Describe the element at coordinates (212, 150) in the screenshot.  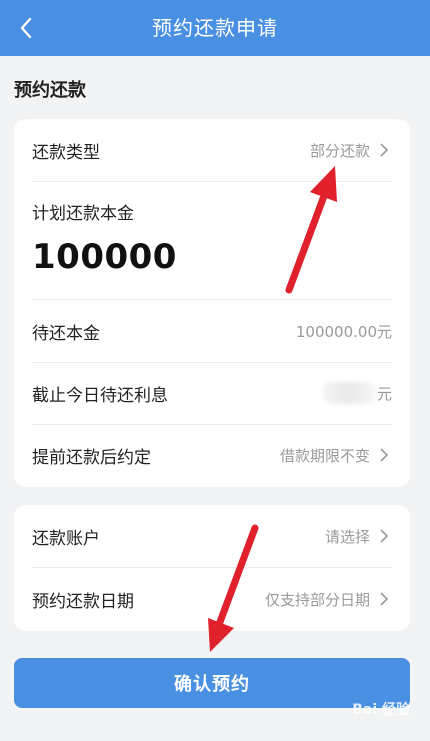
I see `repay-type-row: 还款类型 部分还款` at that location.